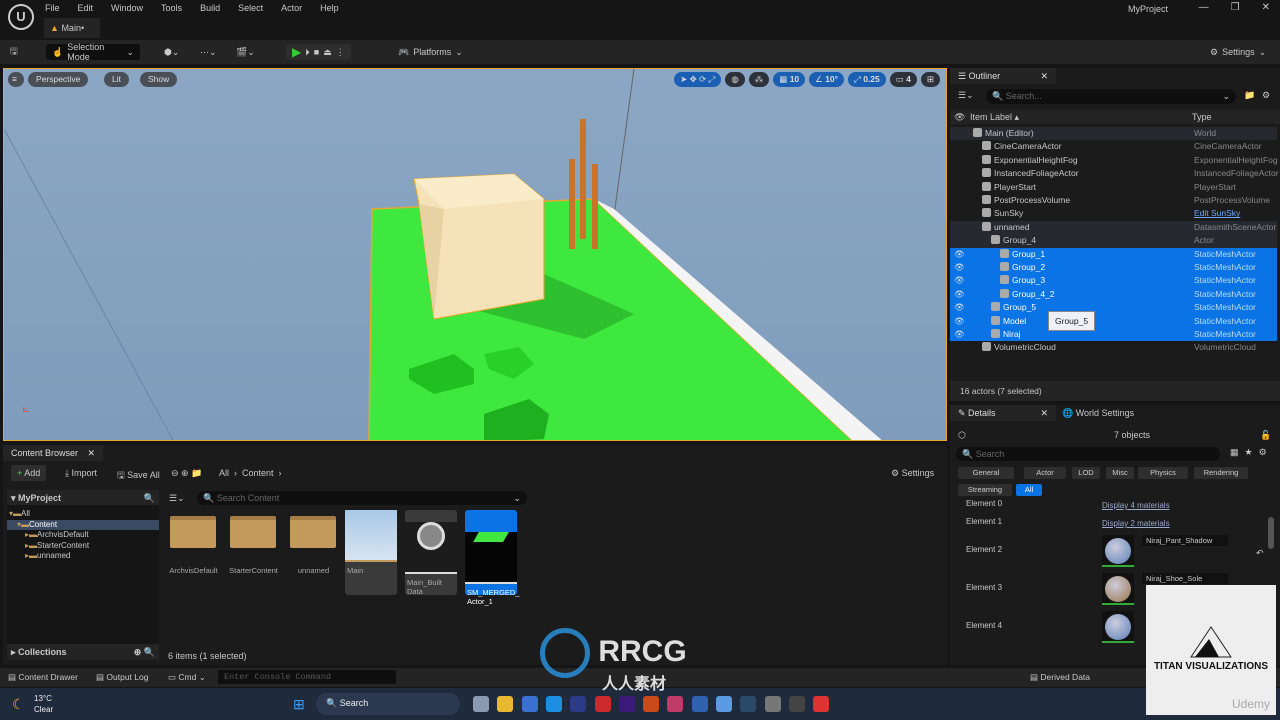 The image size is (1280, 720). What do you see at coordinates (81, 473) in the screenshot?
I see `import-button: ⤓ Import` at bounding box center [81, 473].